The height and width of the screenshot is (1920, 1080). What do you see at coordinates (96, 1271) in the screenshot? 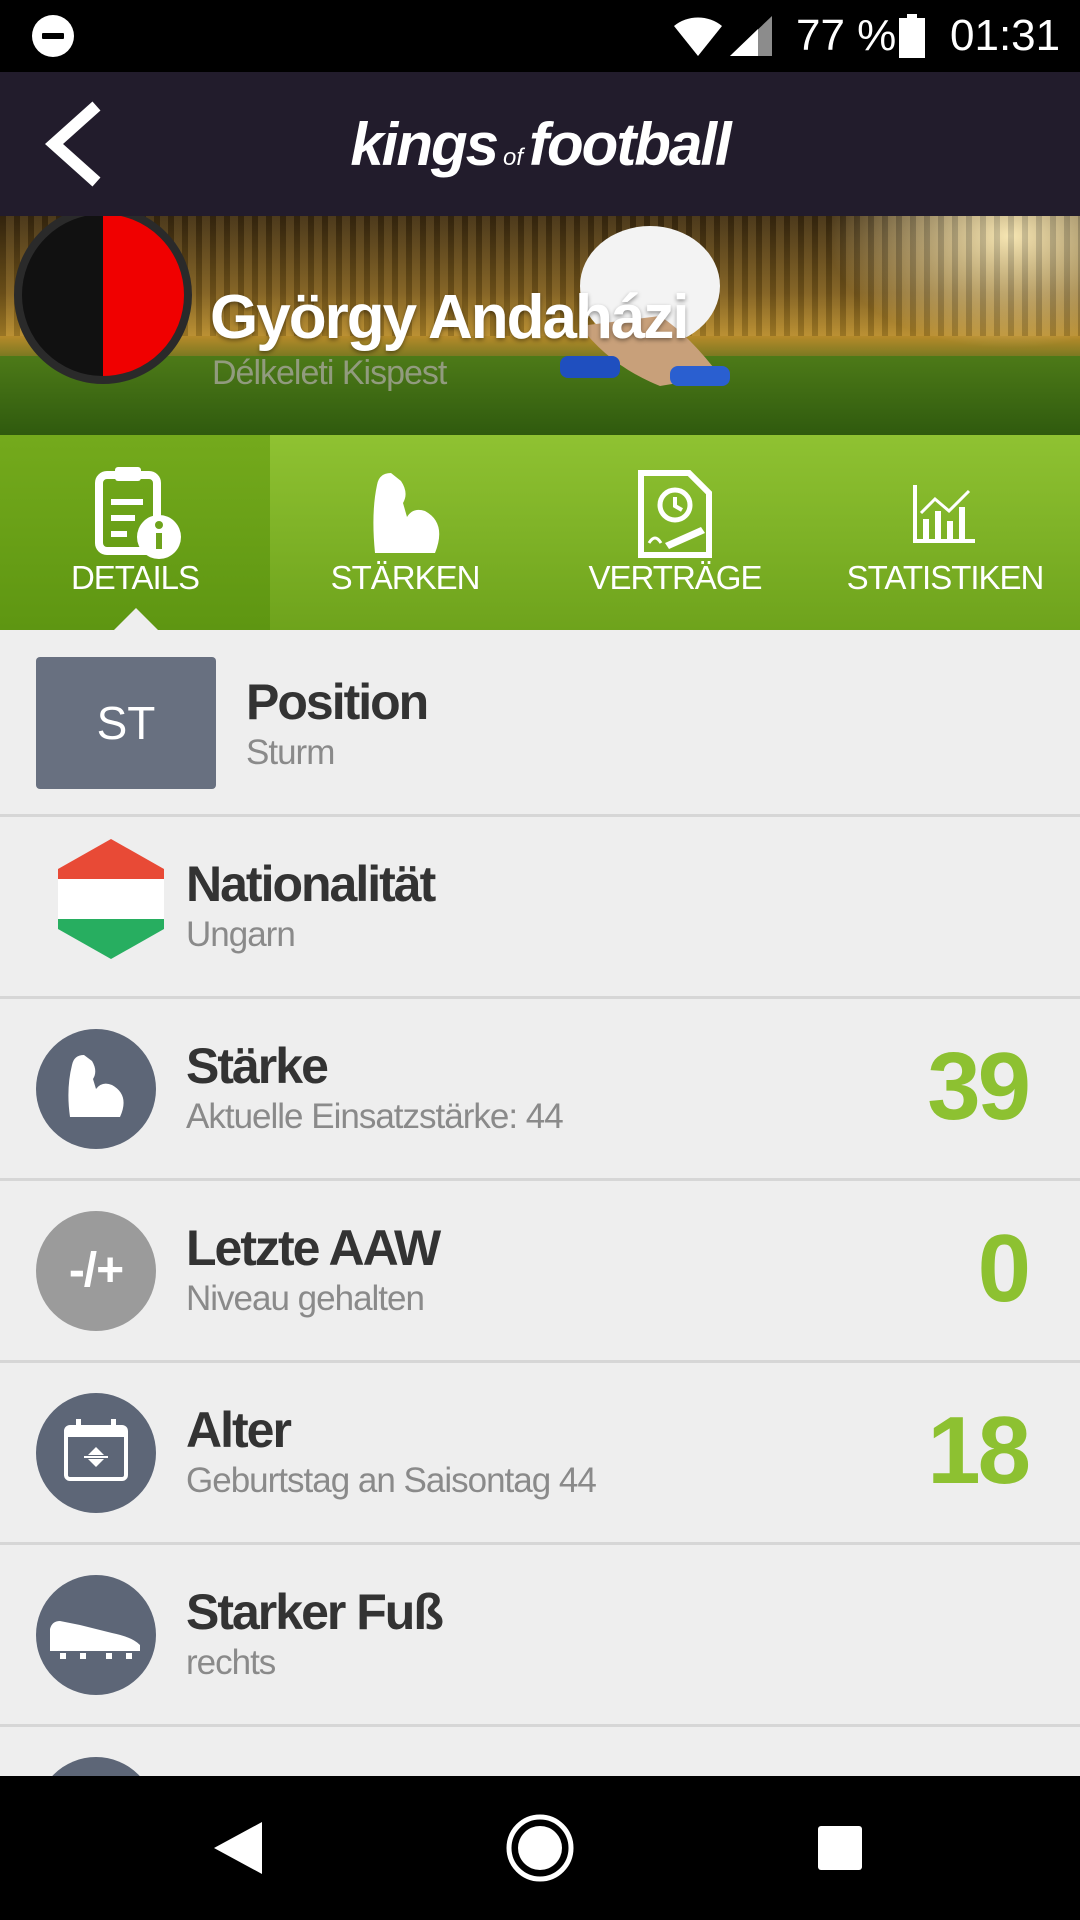
I see `plus-minus-icon: -/+` at bounding box center [96, 1271].